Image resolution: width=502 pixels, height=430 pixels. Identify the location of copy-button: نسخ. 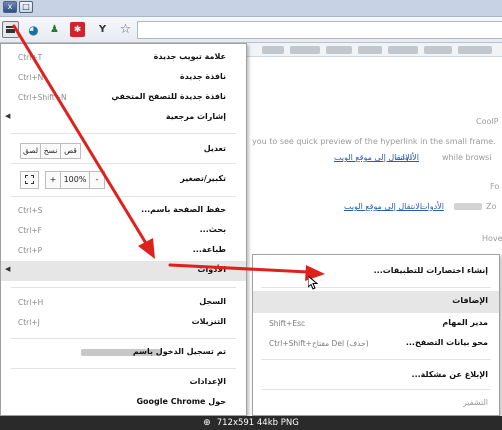
(50, 151).